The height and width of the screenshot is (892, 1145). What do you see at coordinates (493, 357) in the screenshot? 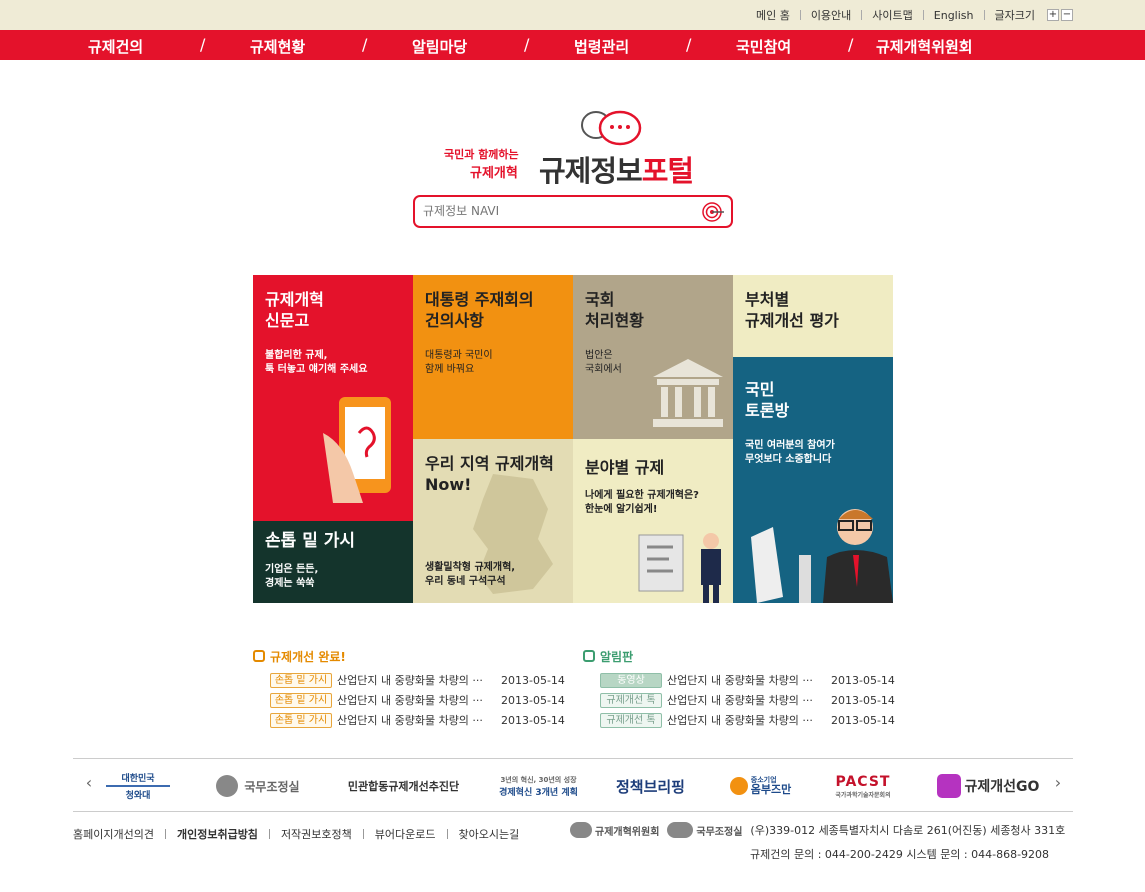
I see `tile-president-meeting: 대통령 주재회의 건의사항 대통령과 국민이 함께 바꿔요` at bounding box center [493, 357].